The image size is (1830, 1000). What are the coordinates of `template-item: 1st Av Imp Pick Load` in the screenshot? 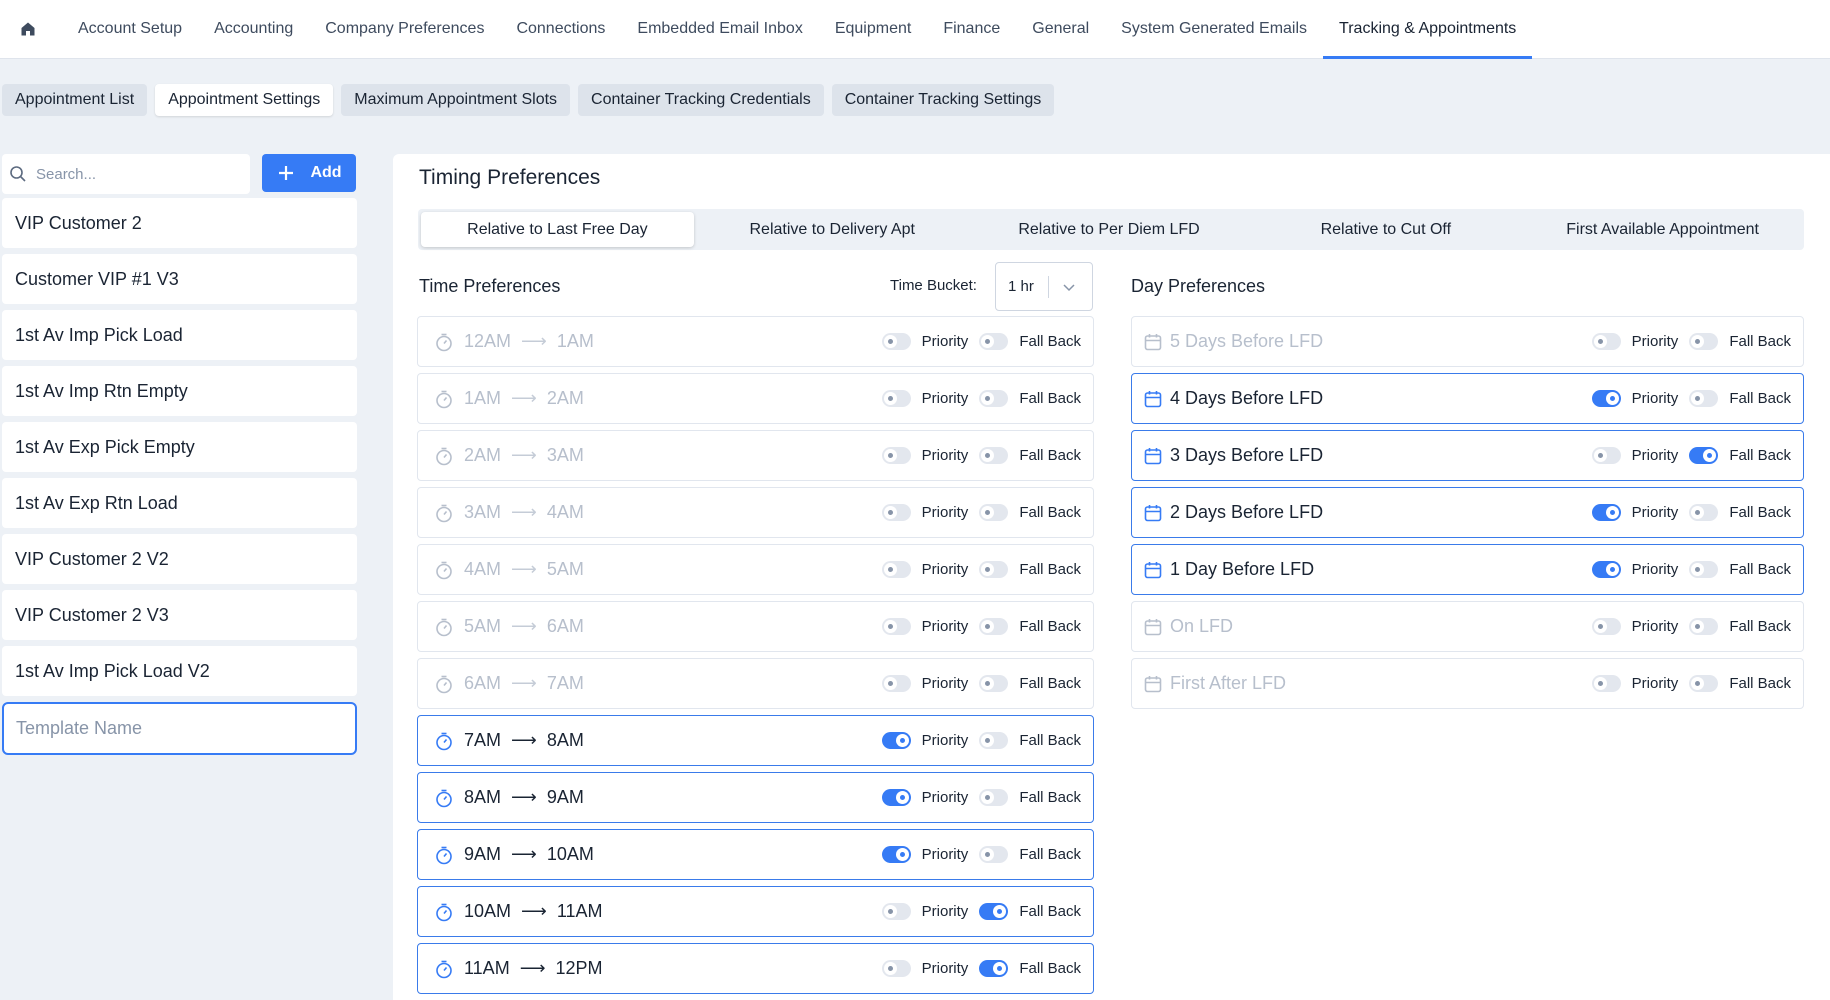 It's located at (179, 335).